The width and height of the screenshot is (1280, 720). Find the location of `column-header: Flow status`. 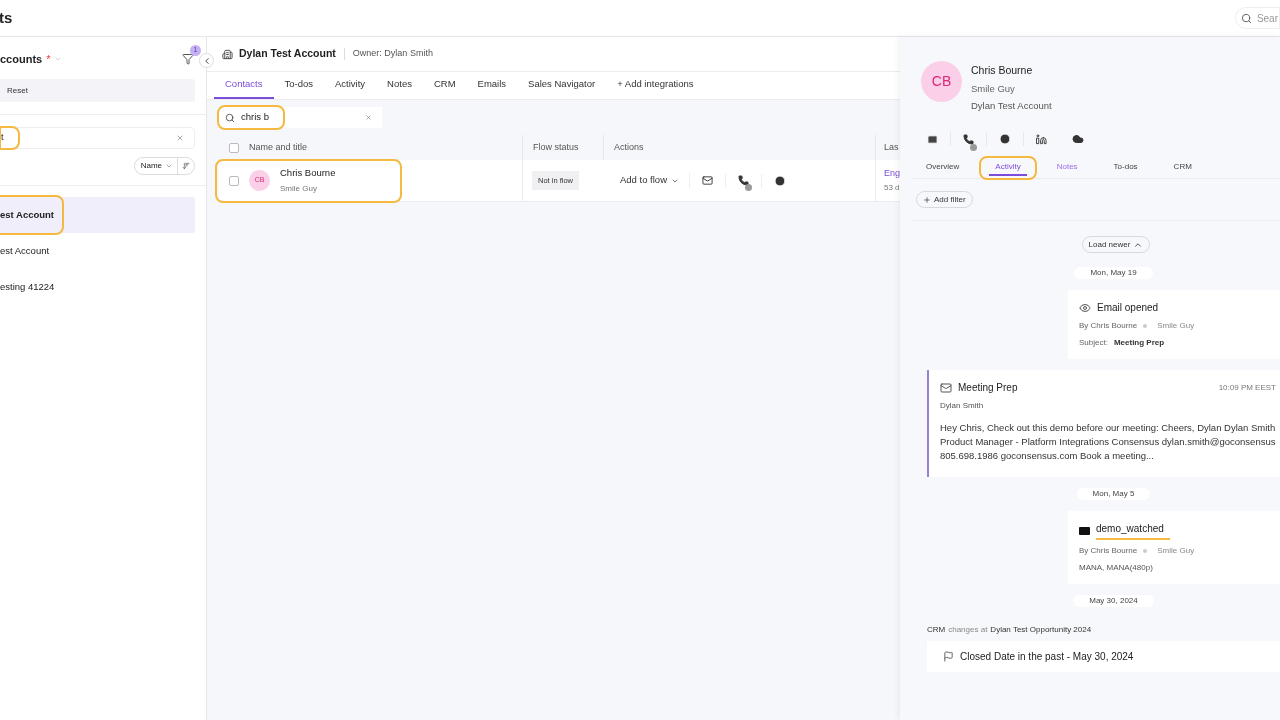

column-header: Flow status is located at coordinates (556, 147).